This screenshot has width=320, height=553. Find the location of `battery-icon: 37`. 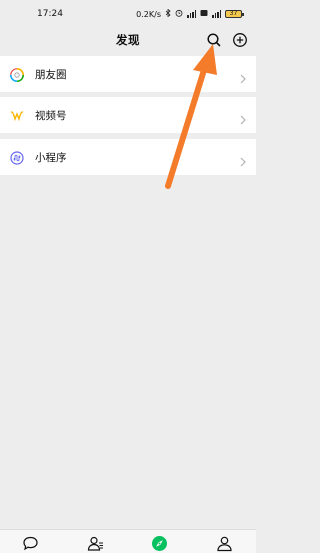

battery-icon: 37 is located at coordinates (234, 14).